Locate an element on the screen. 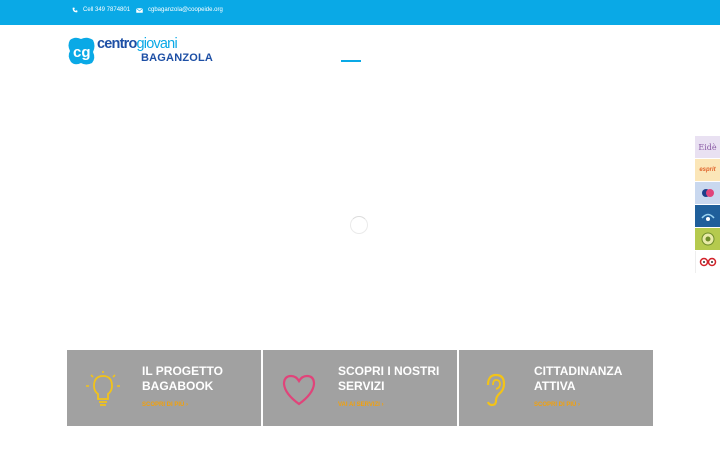  card-bagabook: IL PROGETTO BAGABOOK SCOPRI DI PIÙ › is located at coordinates (164, 388).